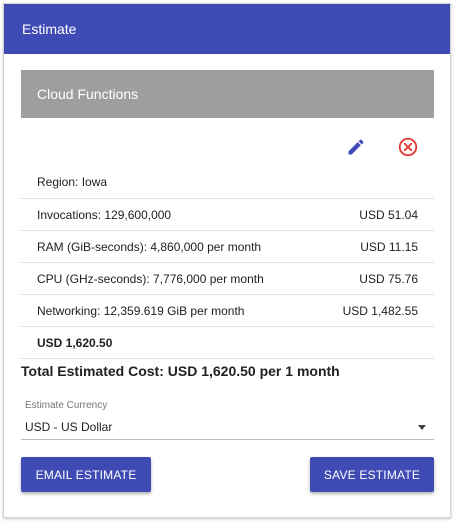 This screenshot has height=525, width=455. What do you see at coordinates (49, 29) in the screenshot?
I see `card-title: Estimate` at bounding box center [49, 29].